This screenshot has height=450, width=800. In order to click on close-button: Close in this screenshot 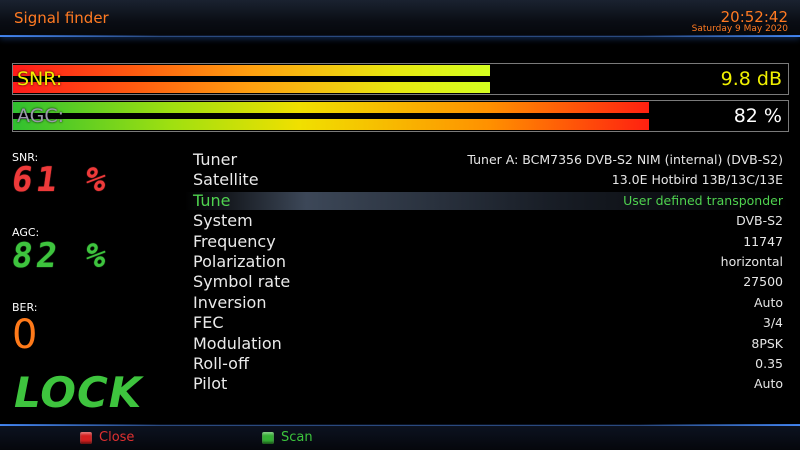, I will do `click(107, 437)`.